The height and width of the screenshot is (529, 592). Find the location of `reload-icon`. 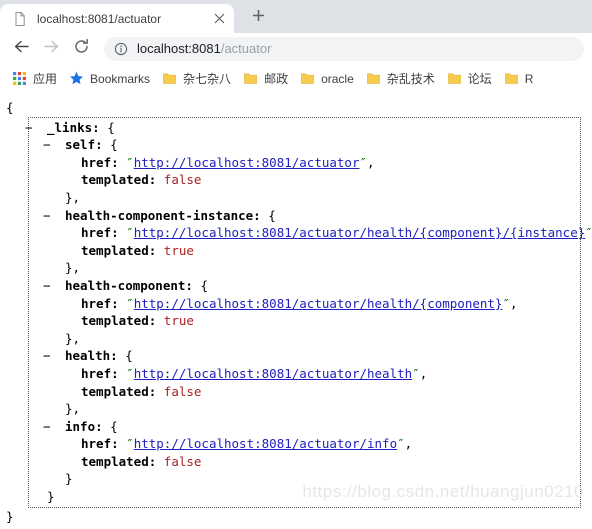

reload-icon is located at coordinates (81, 49).